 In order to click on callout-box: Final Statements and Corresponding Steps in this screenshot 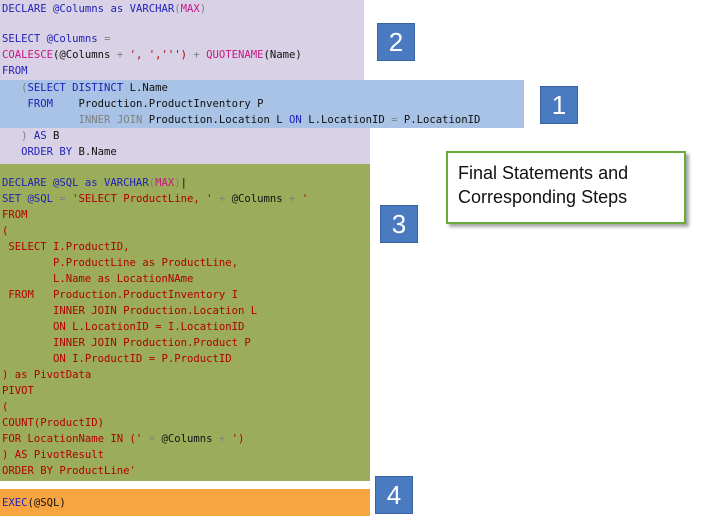, I will do `click(566, 187)`.